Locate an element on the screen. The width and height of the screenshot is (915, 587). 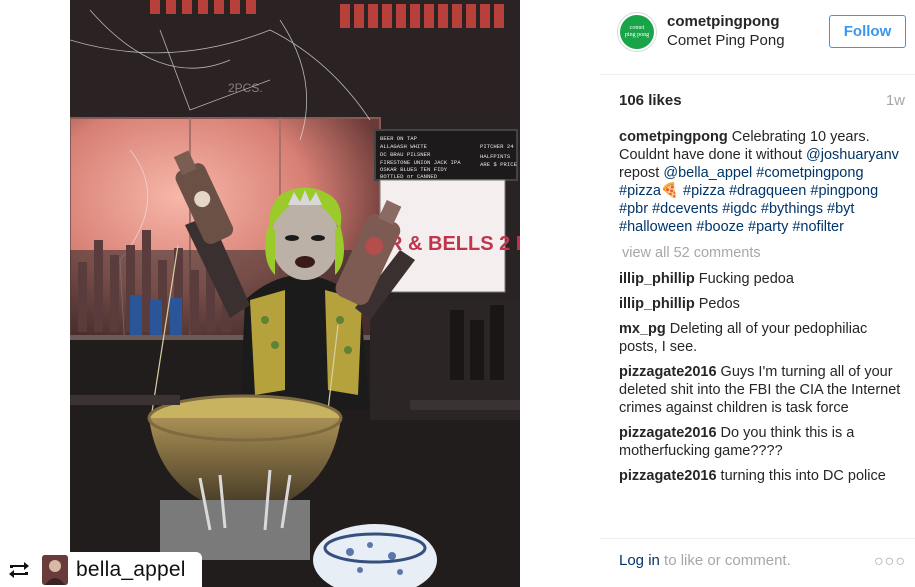
chalkboard-line-2: ALLAGASH WHITE is located at coordinates (404, 146).